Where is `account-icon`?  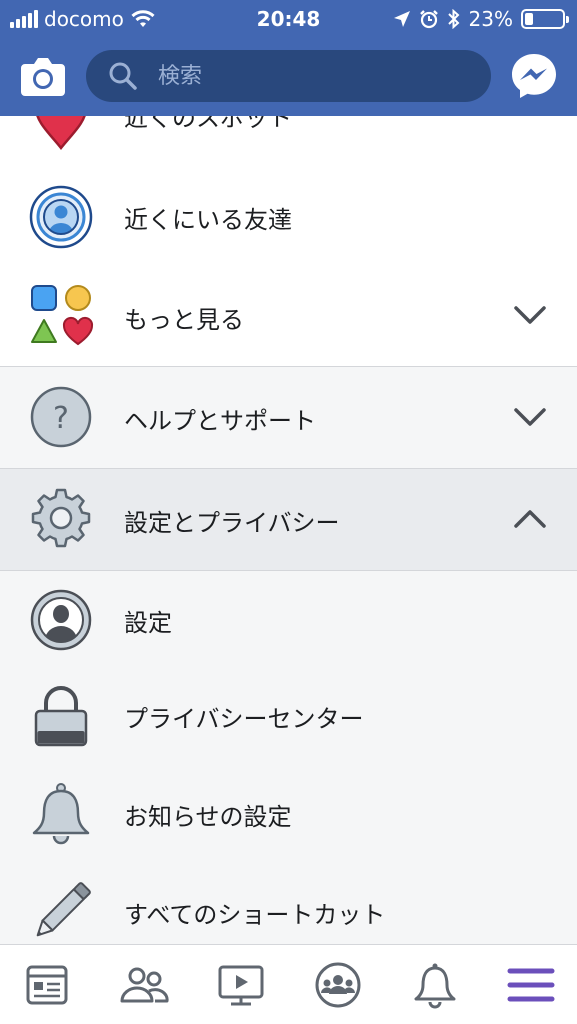 account-icon is located at coordinates (61, 620).